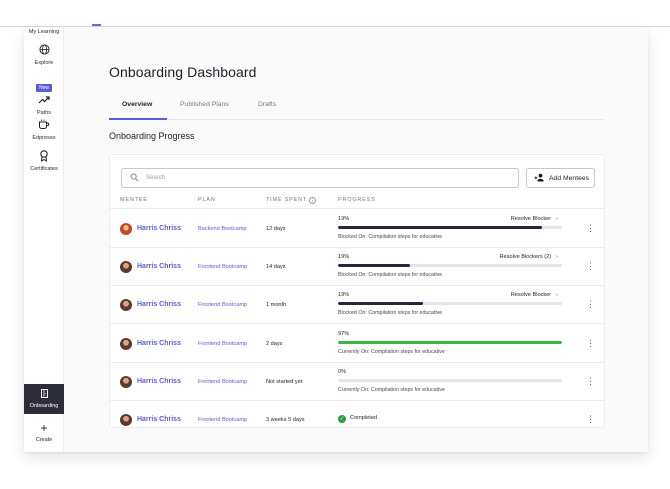  What do you see at coordinates (134, 178) in the screenshot?
I see `search-icon` at bounding box center [134, 178].